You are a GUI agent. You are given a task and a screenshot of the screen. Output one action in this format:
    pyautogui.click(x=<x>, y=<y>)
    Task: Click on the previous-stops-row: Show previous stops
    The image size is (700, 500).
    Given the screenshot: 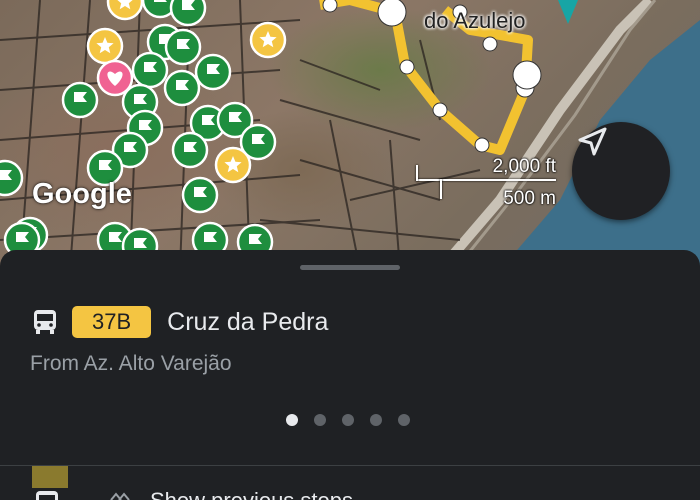 What is the action you would take?
    pyautogui.click(x=350, y=483)
    